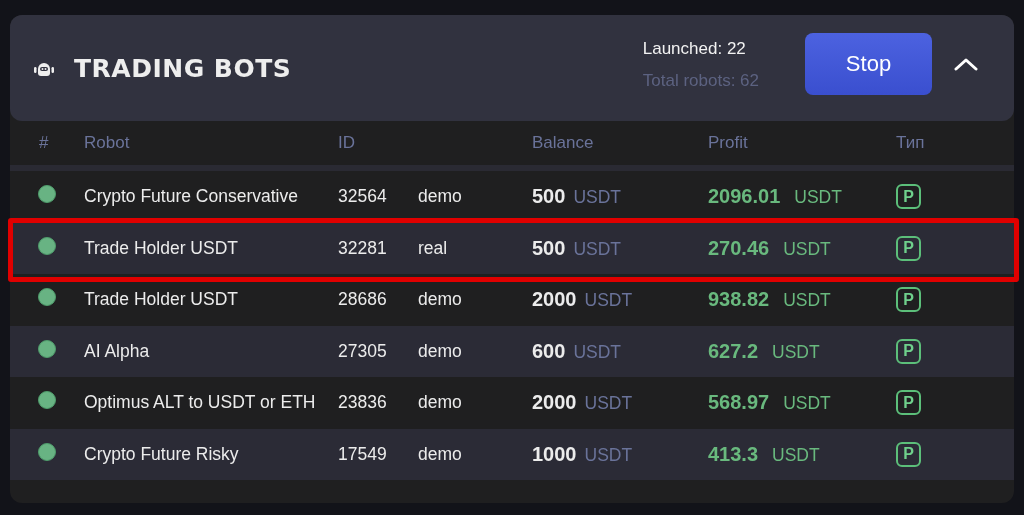 The width and height of the screenshot is (1024, 515). I want to click on account-mode: real, so click(433, 248).